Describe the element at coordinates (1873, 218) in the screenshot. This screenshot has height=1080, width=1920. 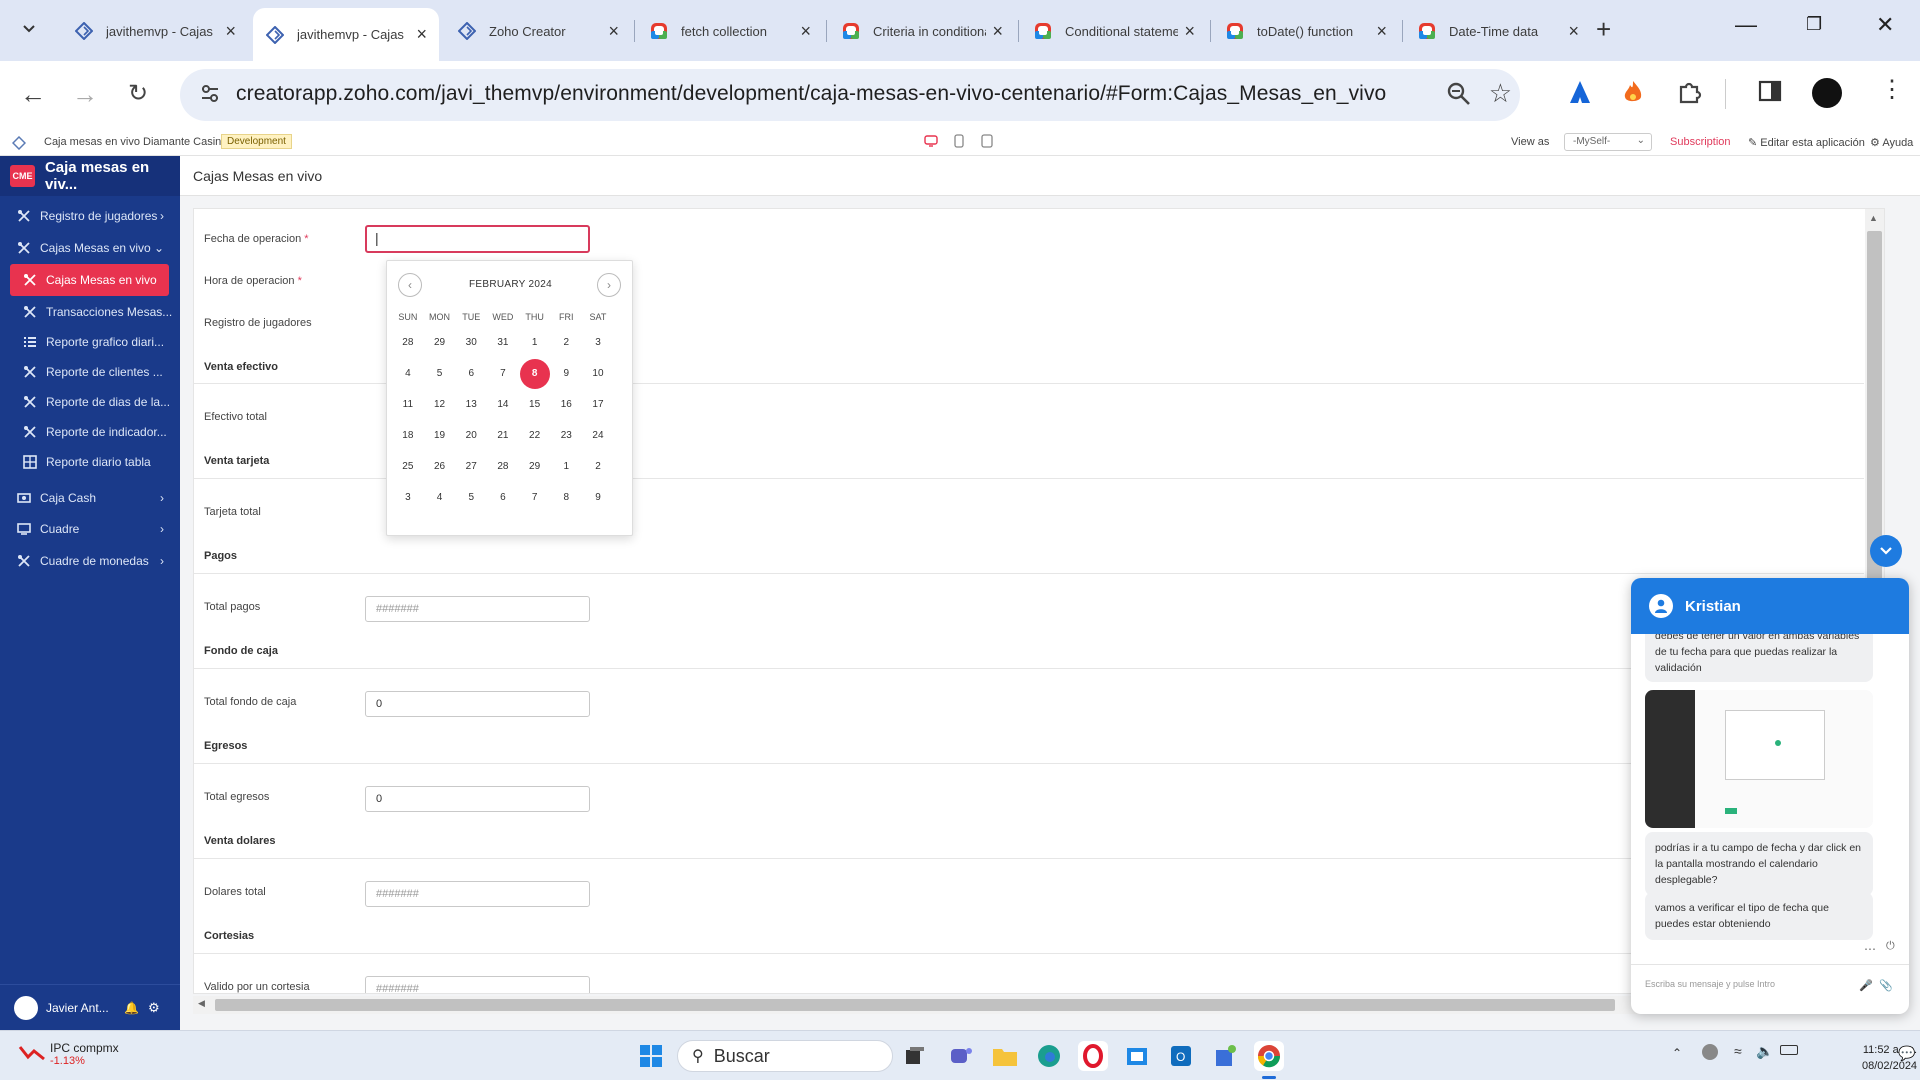
I see `scroll-up-arrow: ▲` at that location.